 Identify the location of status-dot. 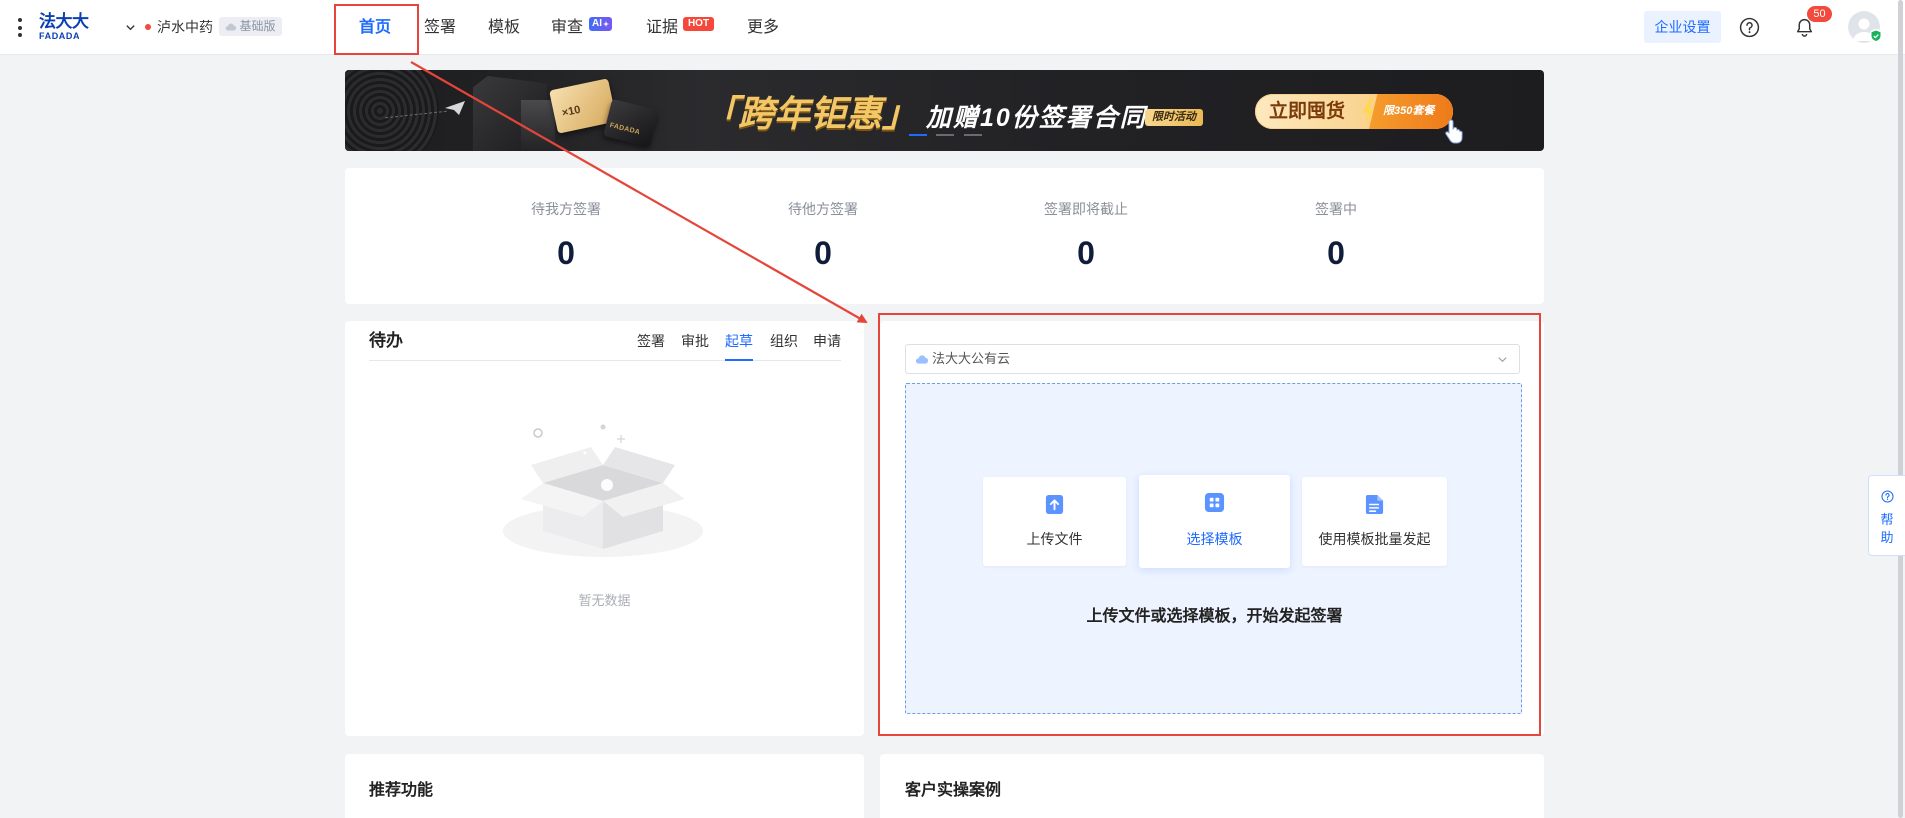
(148, 27).